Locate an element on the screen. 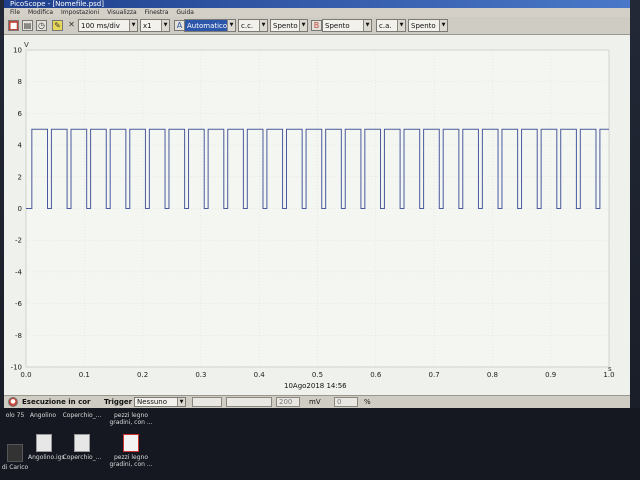 The image size is (640, 480). cross-icon: ✕ is located at coordinates (71, 25).